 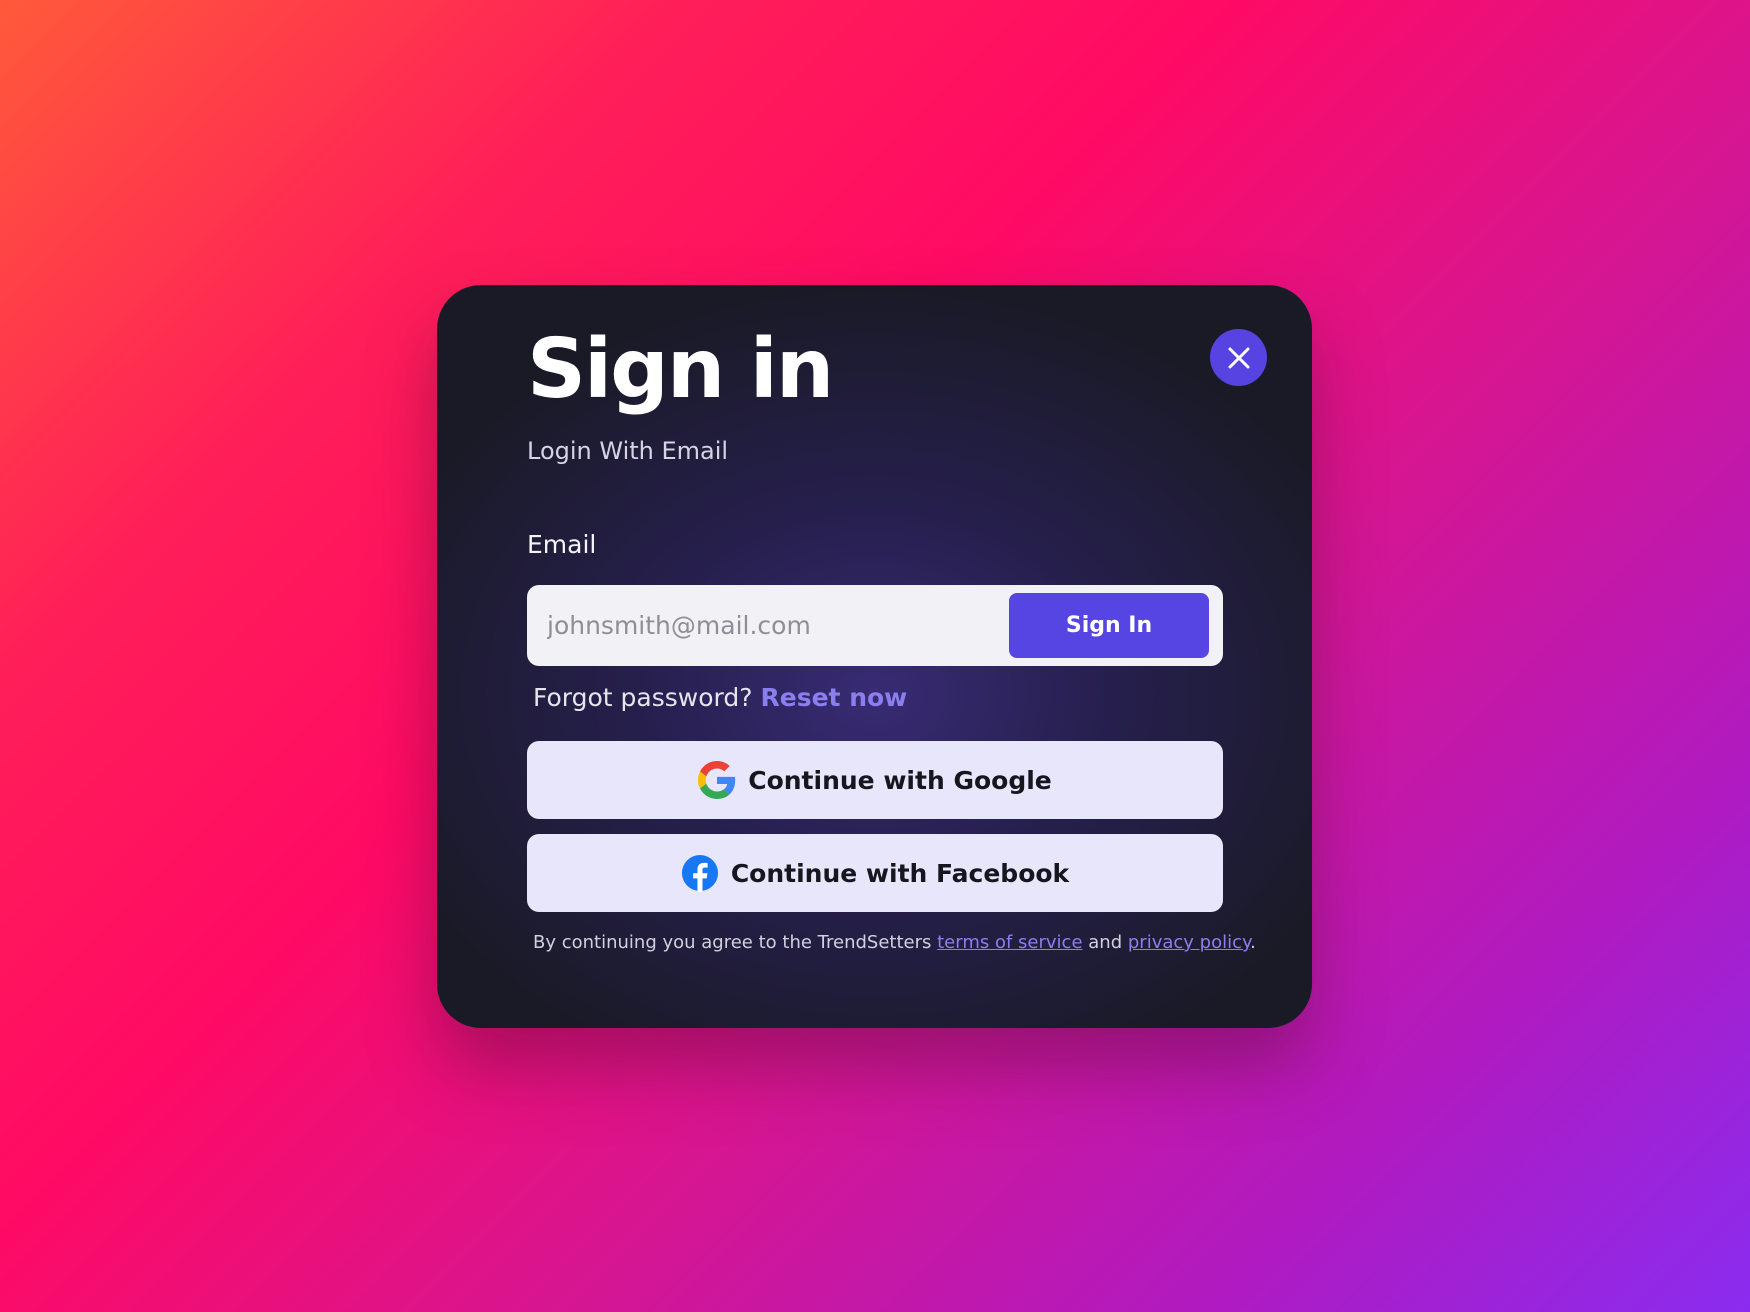 I want to click on terms-and: and, so click(x=1105, y=942).